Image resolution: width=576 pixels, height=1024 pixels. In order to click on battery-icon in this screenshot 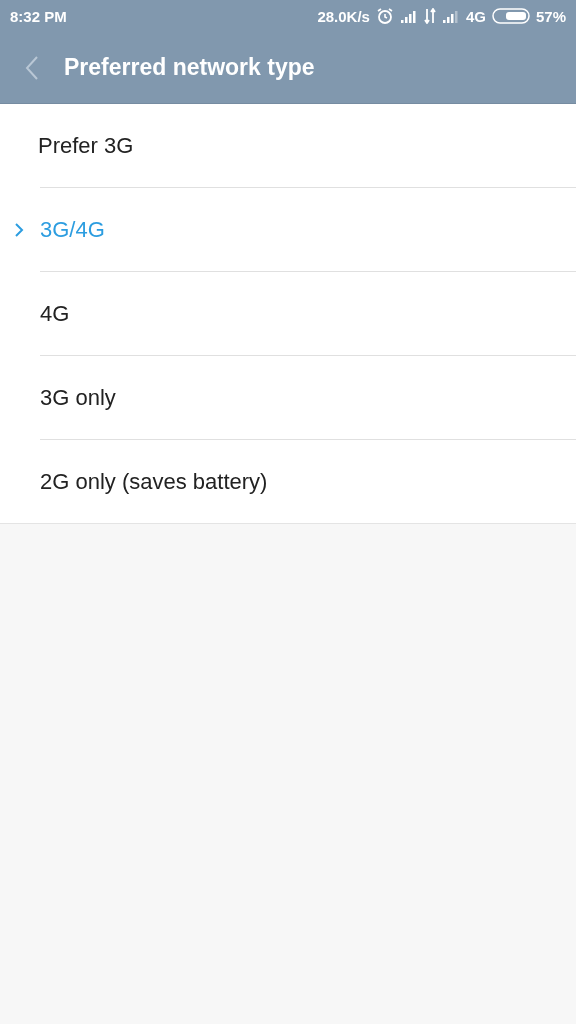, I will do `click(510, 16)`.